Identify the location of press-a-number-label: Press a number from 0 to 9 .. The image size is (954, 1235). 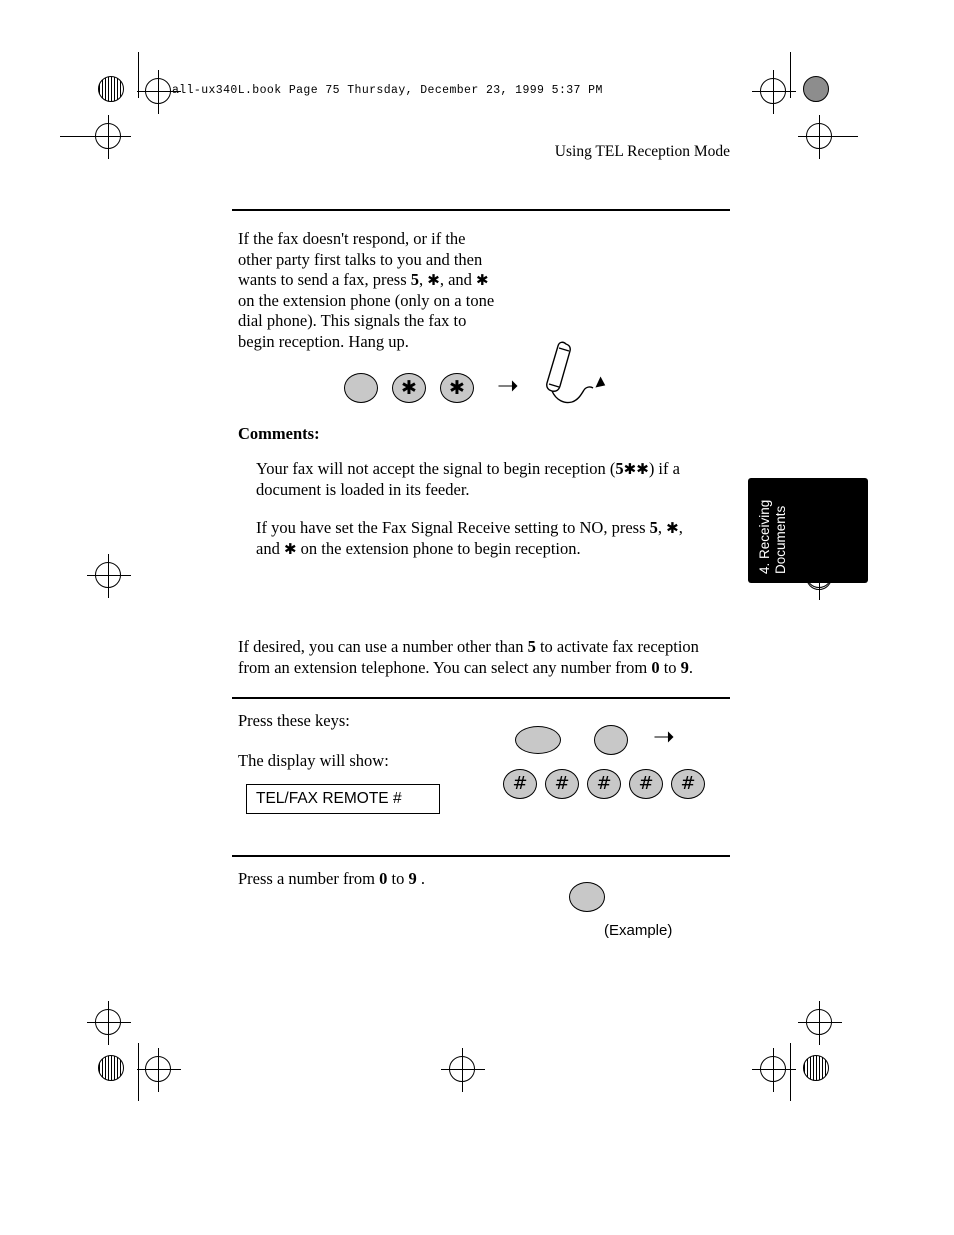
(331, 878).